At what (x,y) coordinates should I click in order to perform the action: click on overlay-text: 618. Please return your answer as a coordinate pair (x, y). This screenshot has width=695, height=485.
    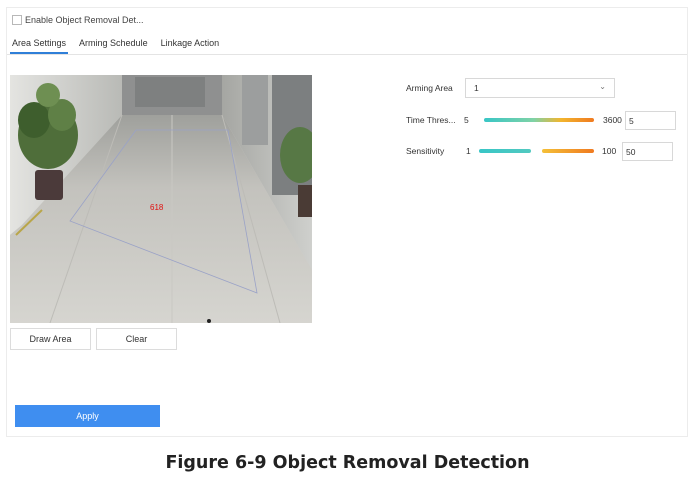
    Looking at the image, I should click on (157, 207).